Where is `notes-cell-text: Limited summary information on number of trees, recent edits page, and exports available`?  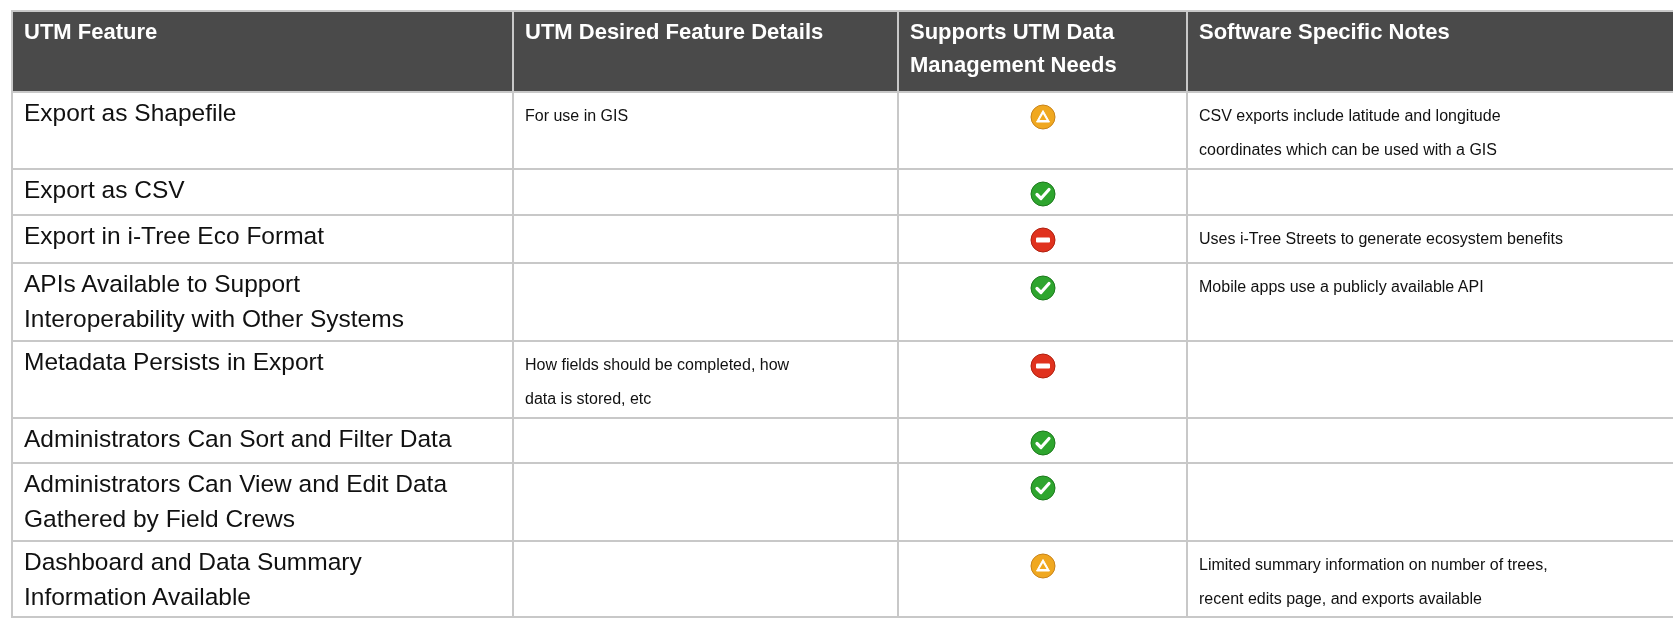
notes-cell-text: Limited summary information on number of trees, recent edits page, and exports available is located at coordinates (1374, 582).